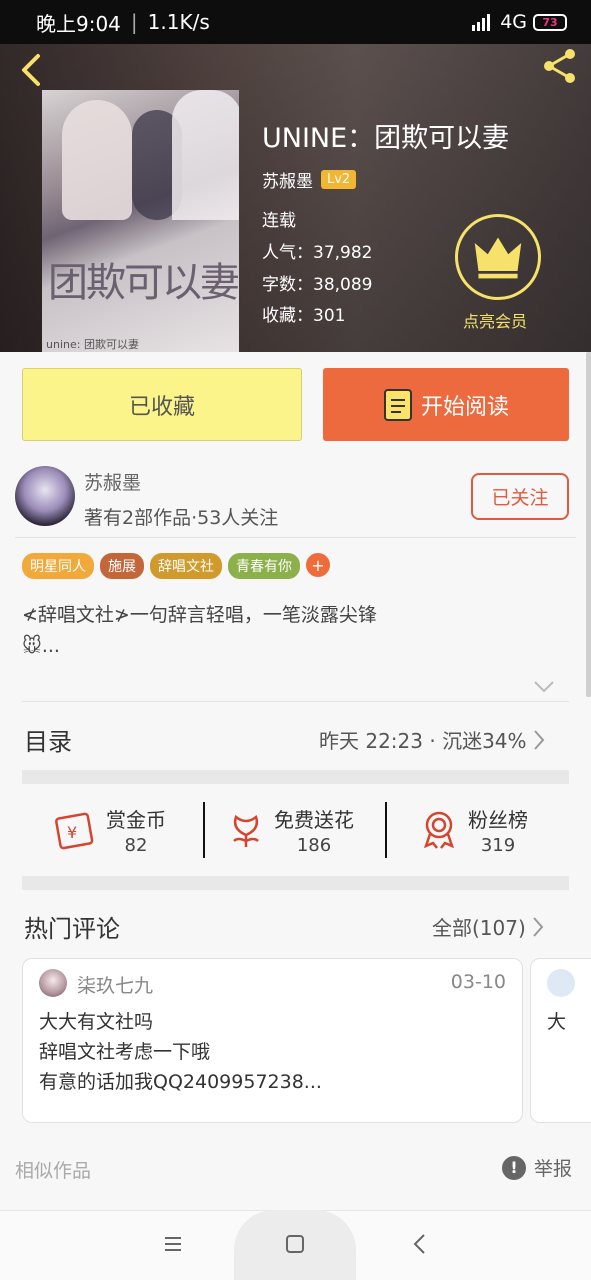 Image resolution: width=591 pixels, height=1280 pixels. I want to click on comments-title: 热门评论, so click(72, 929).